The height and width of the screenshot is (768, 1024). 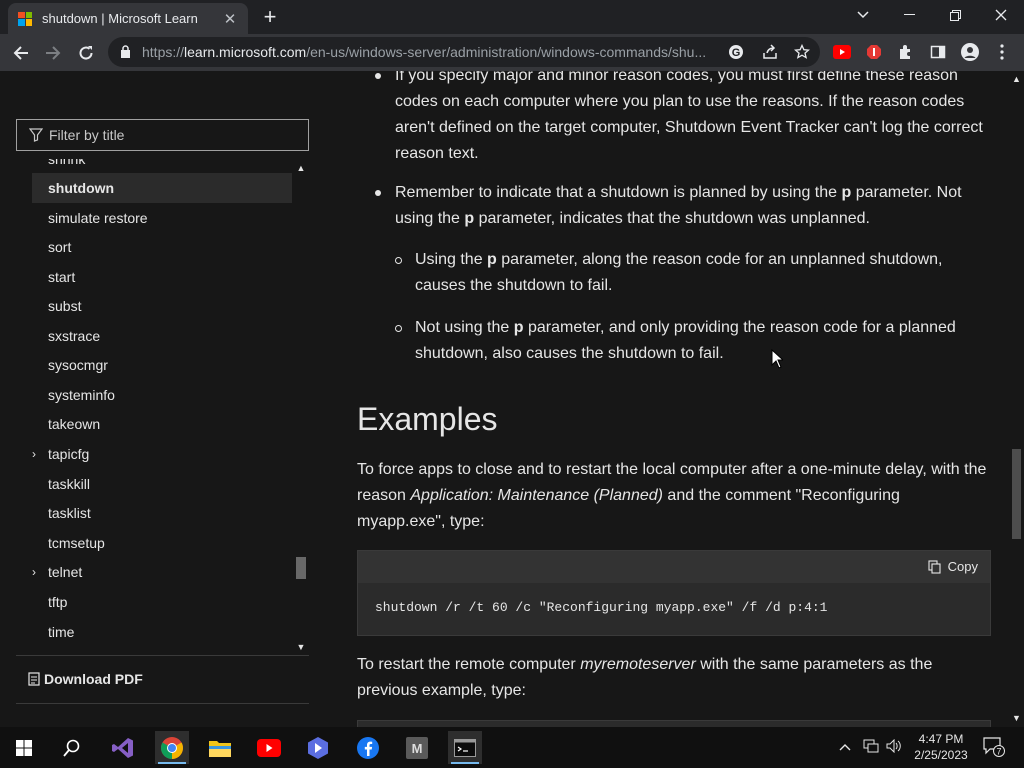 I want to click on chrome-icon, so click(x=172, y=747).